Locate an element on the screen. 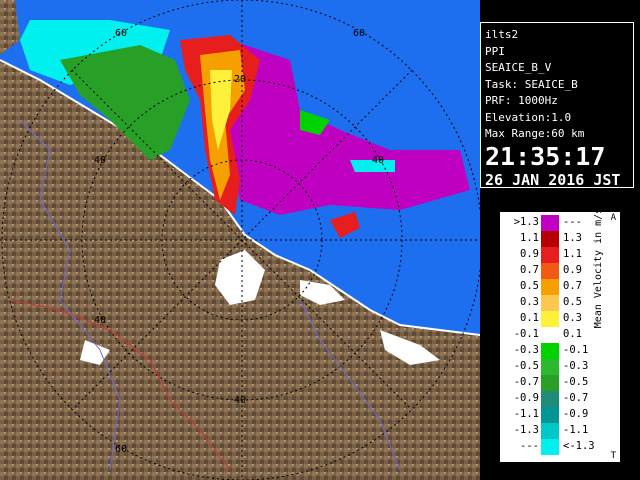 This screenshot has height=480, width=640. legend-low-value: 0.7 is located at coordinates (529, 270).